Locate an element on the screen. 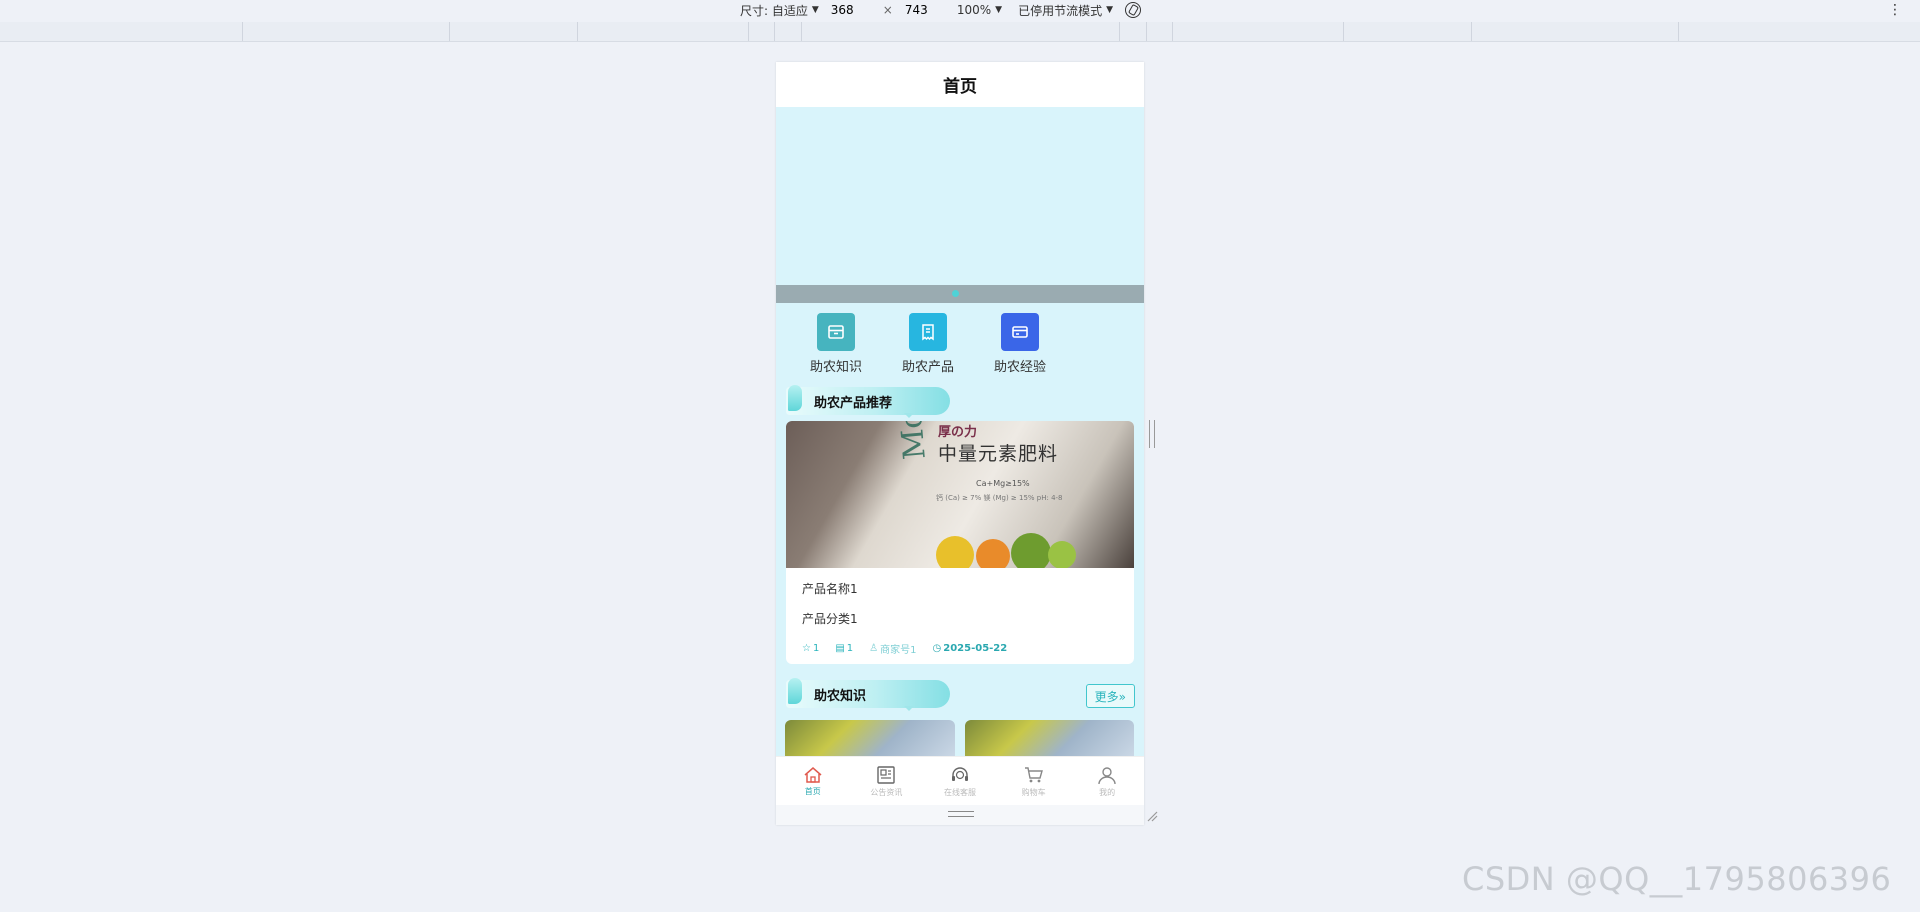 The width and height of the screenshot is (1920, 912). more-options-icon: ⋮ is located at coordinates (1895, 10).